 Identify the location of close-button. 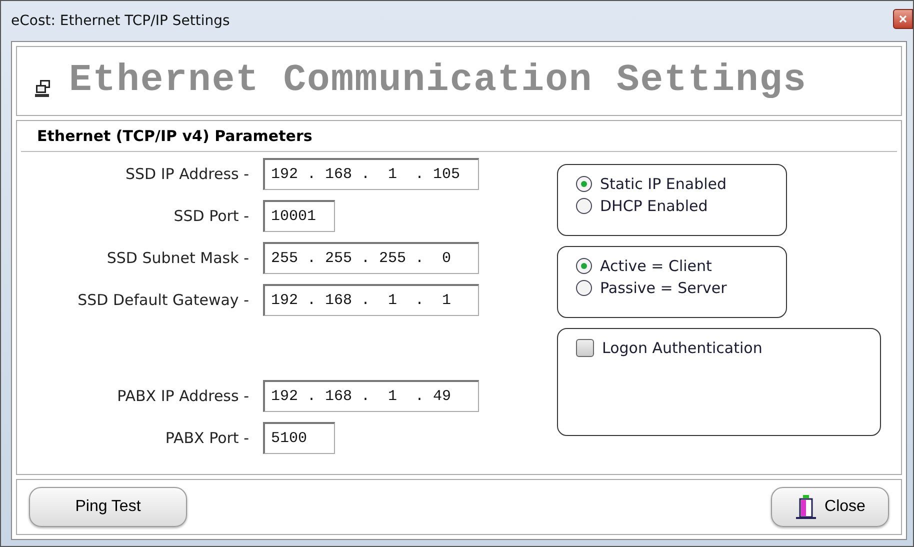
(903, 19).